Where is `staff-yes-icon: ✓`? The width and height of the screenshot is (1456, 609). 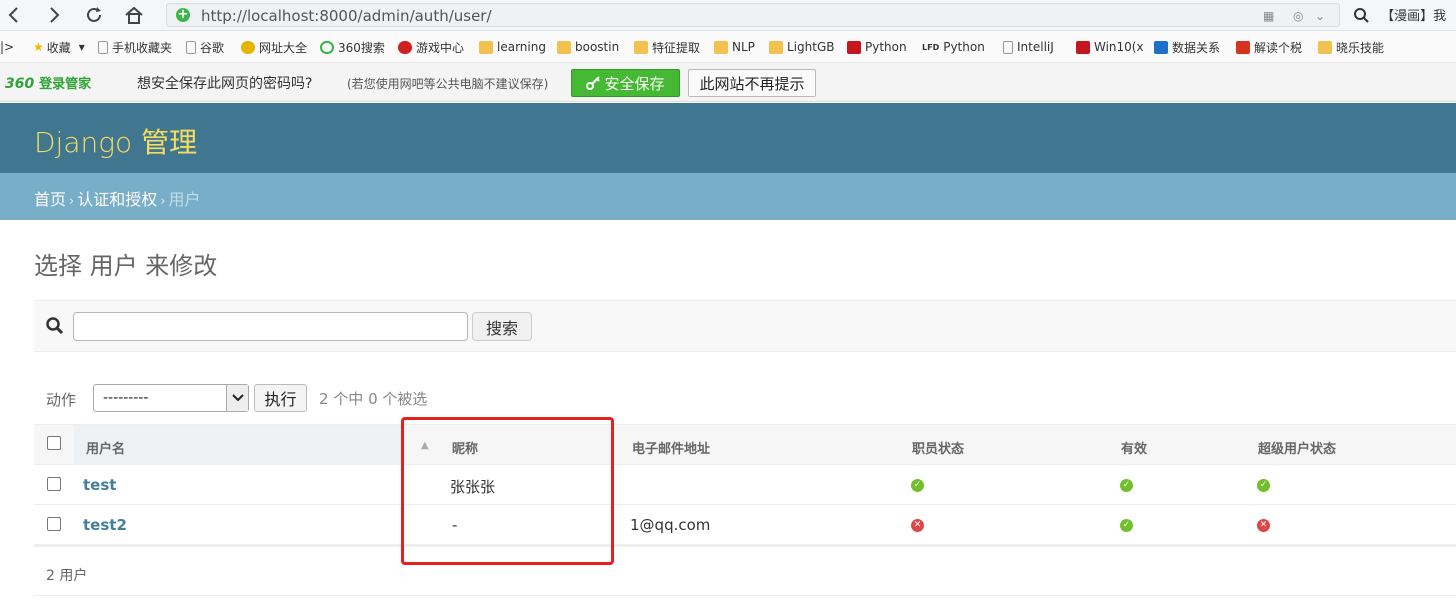
staff-yes-icon: ✓ is located at coordinates (917, 485).